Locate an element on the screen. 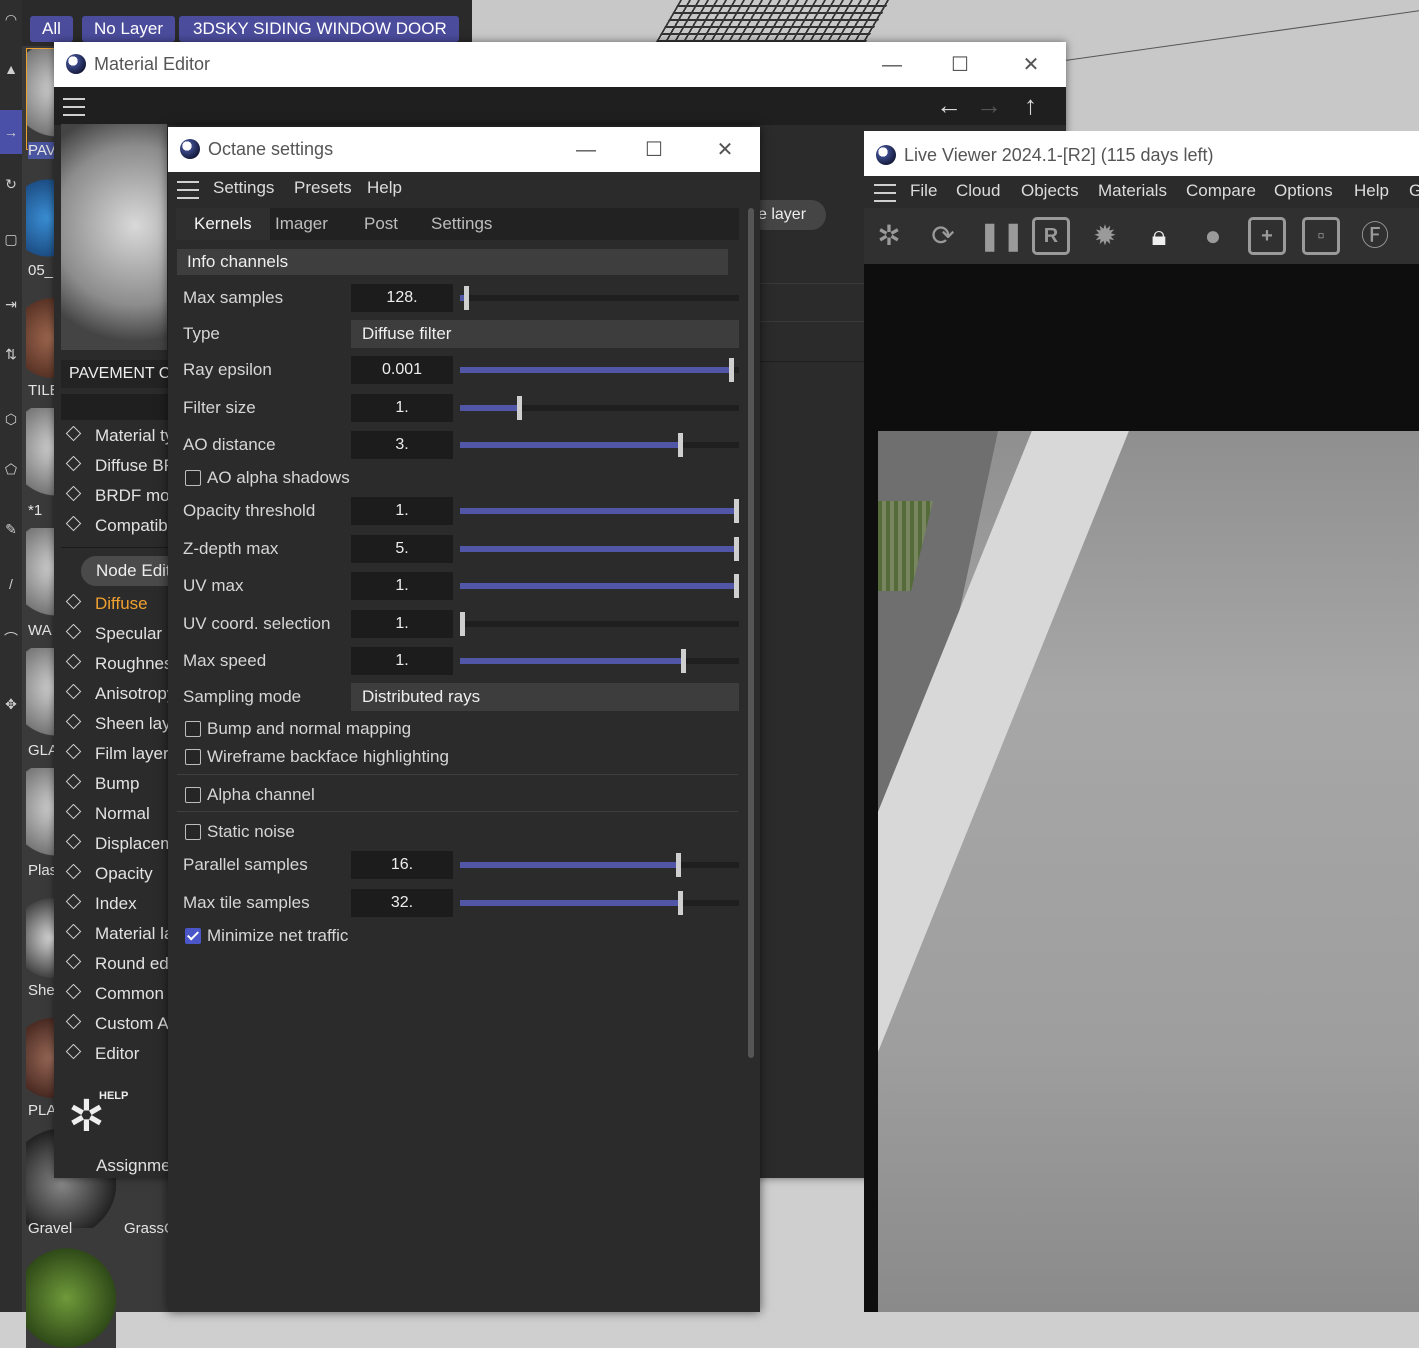 This screenshot has width=1419, height=1348. bump-normal-checkbox: Bump and normal mapping is located at coordinates (298, 729).